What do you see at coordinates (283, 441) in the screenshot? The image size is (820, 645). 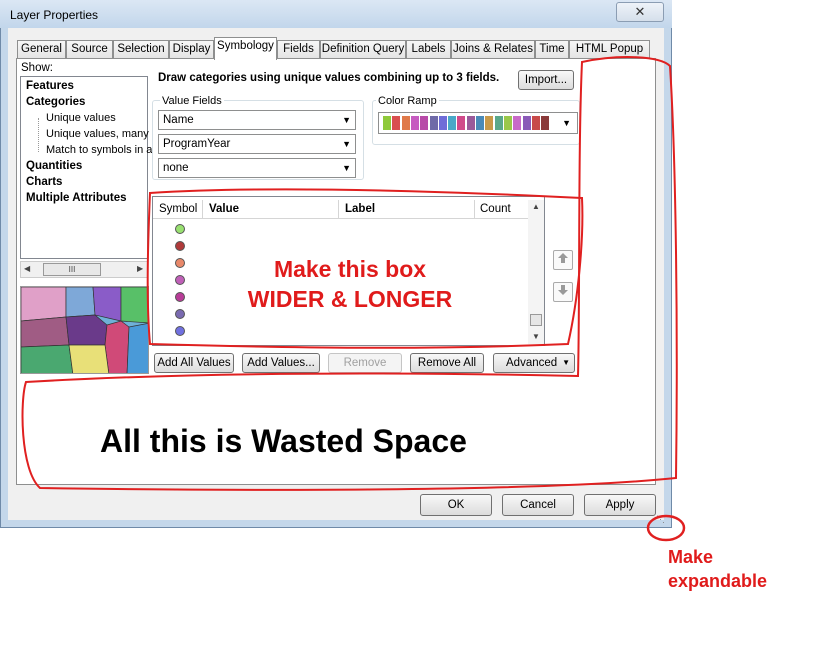 I see `annotation-wasted-space: All this is Wasted Space` at bounding box center [283, 441].